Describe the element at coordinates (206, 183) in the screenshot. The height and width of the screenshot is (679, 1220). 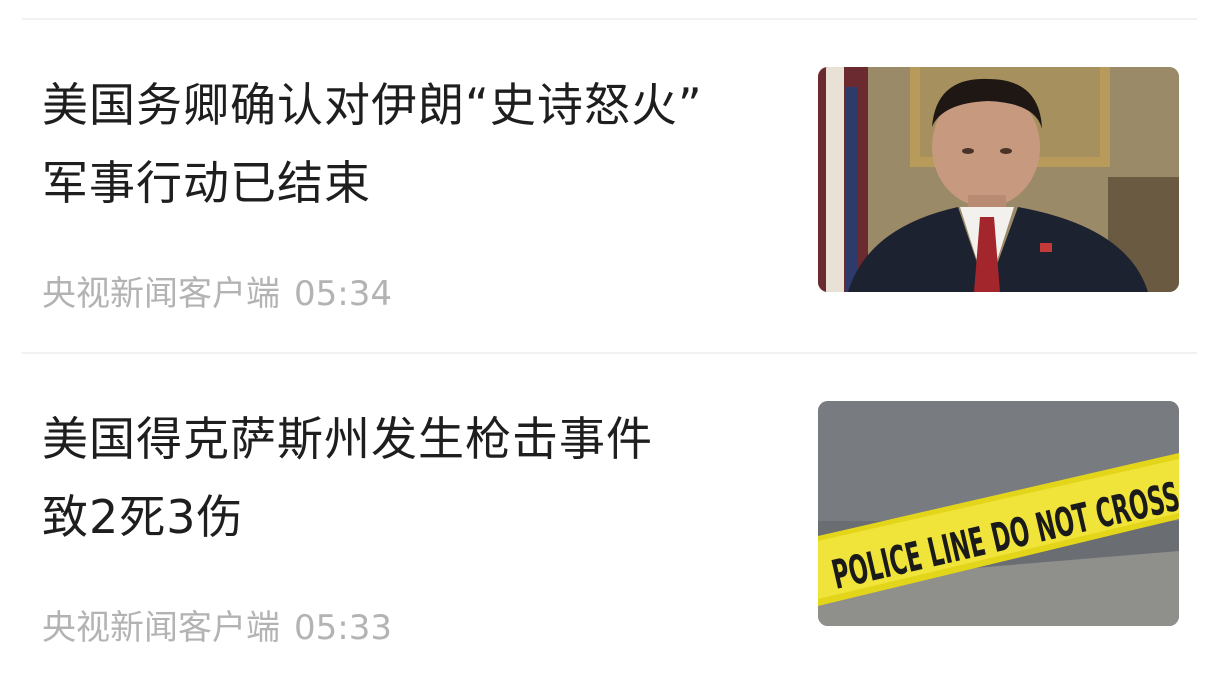
I see `news-title-line: 军事行动已结束` at that location.